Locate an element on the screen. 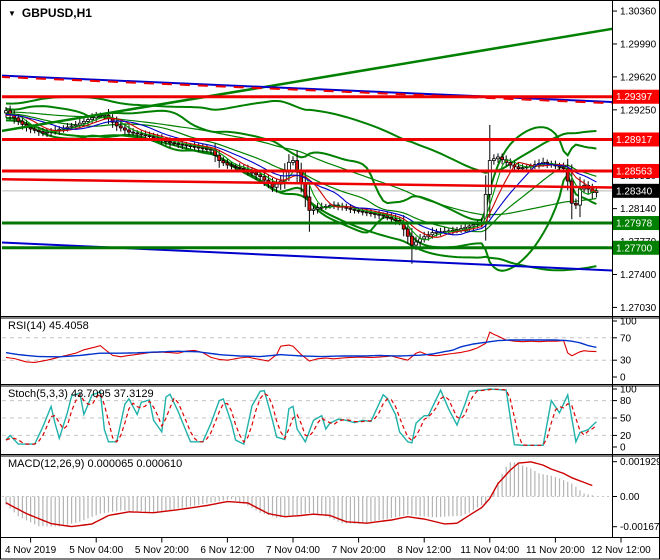 The image size is (660, 560). macd-histogram is located at coordinates (299, 494).